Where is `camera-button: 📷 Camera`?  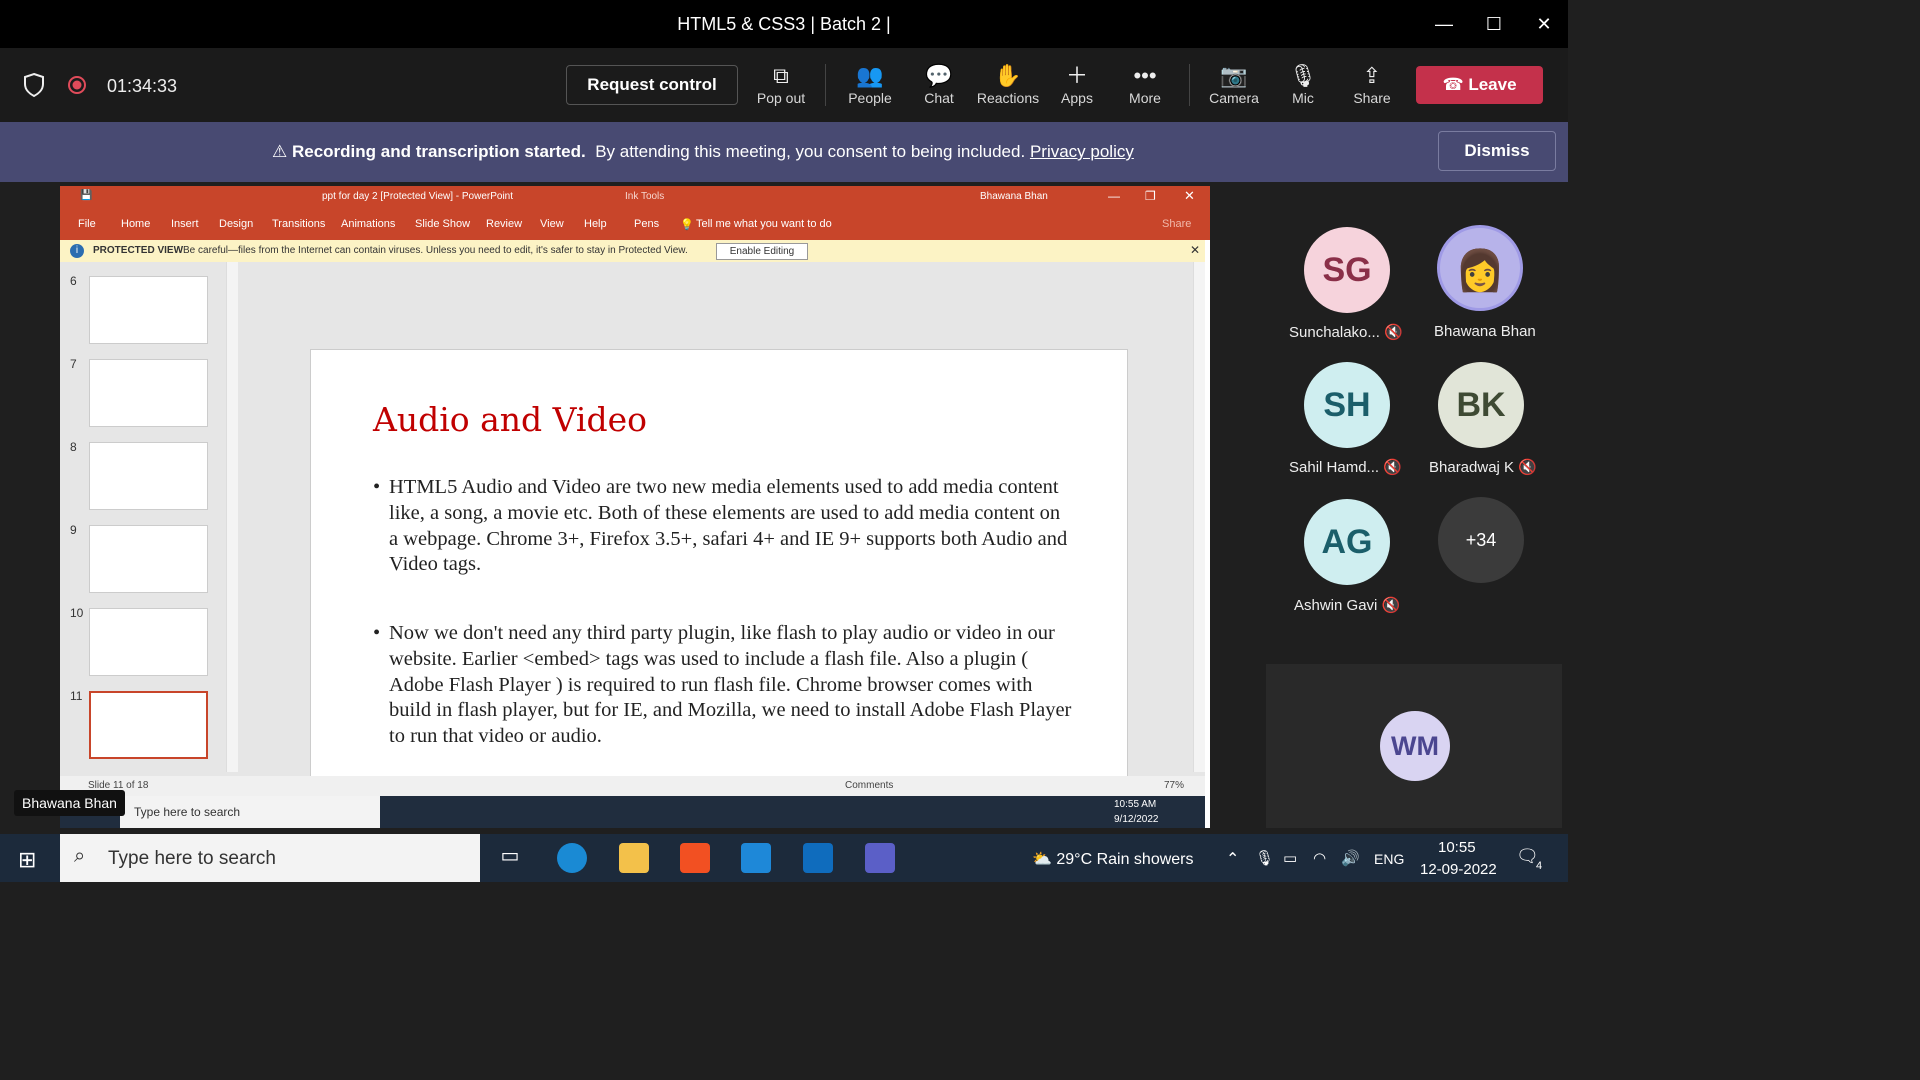 camera-button: 📷 Camera is located at coordinates (1234, 84).